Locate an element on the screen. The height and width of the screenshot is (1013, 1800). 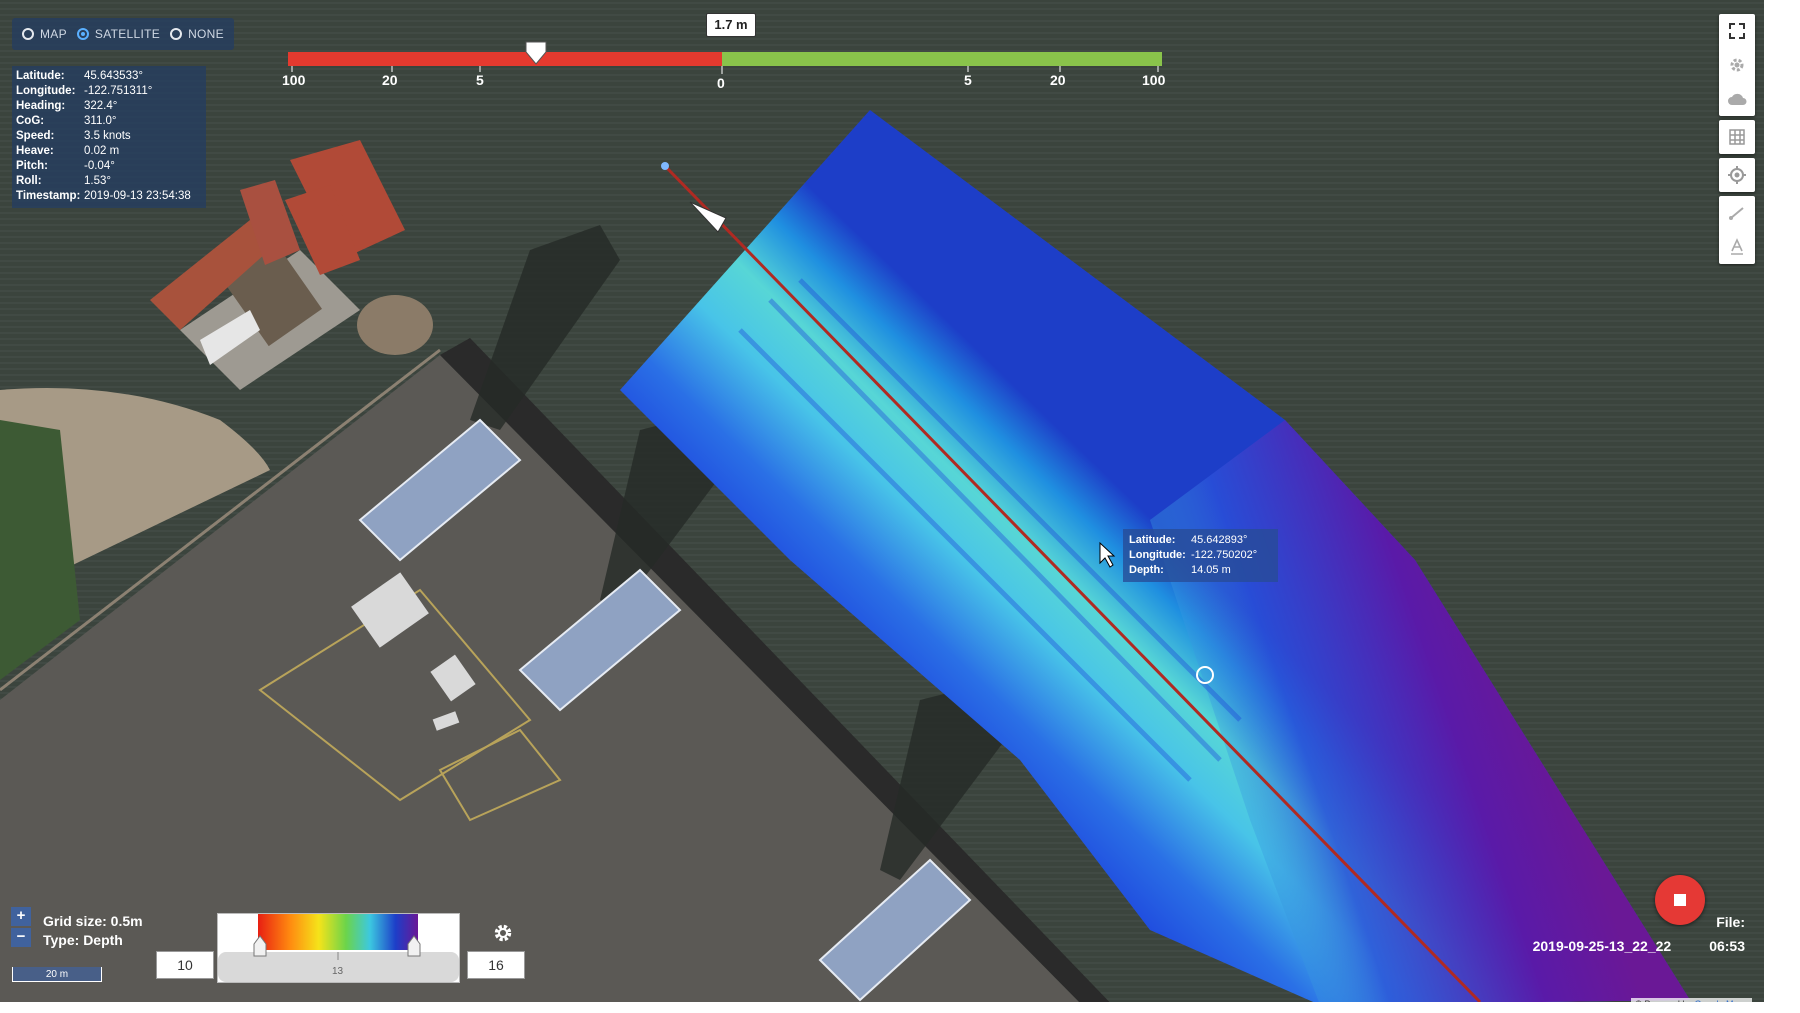
measure-button is located at coordinates (1737, 213).